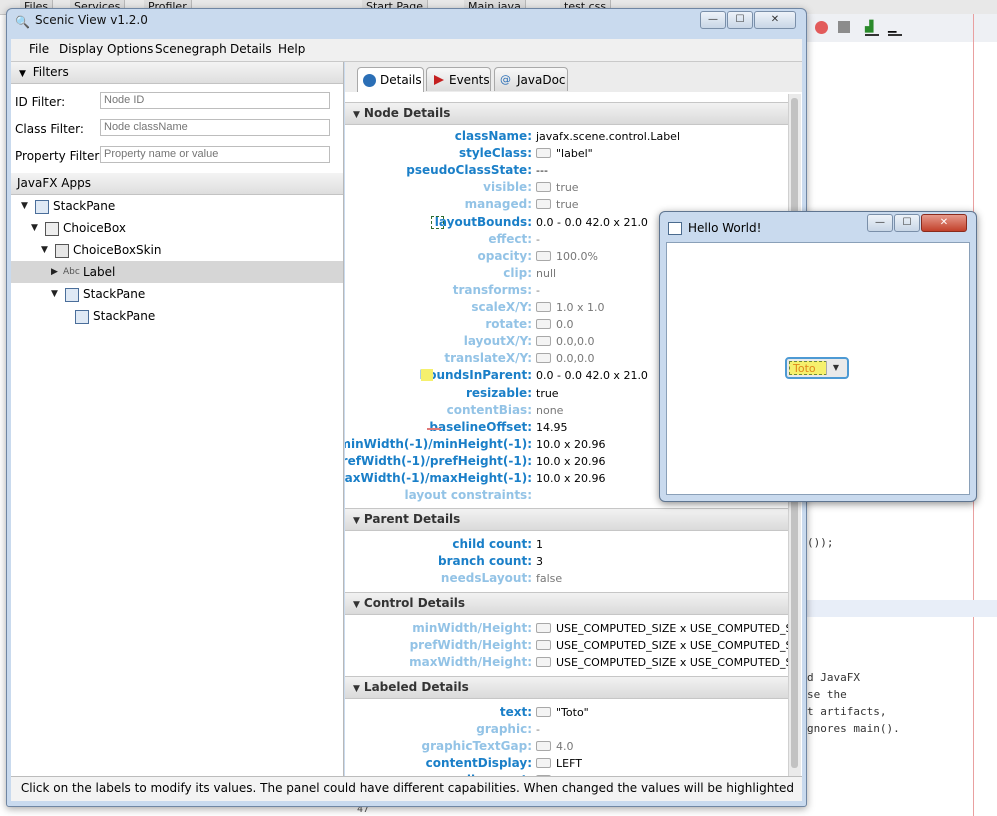 This screenshot has width=997, height=816. Describe the element at coordinates (471, 645) in the screenshot. I see `property-name: prefWidth/Height:` at that location.